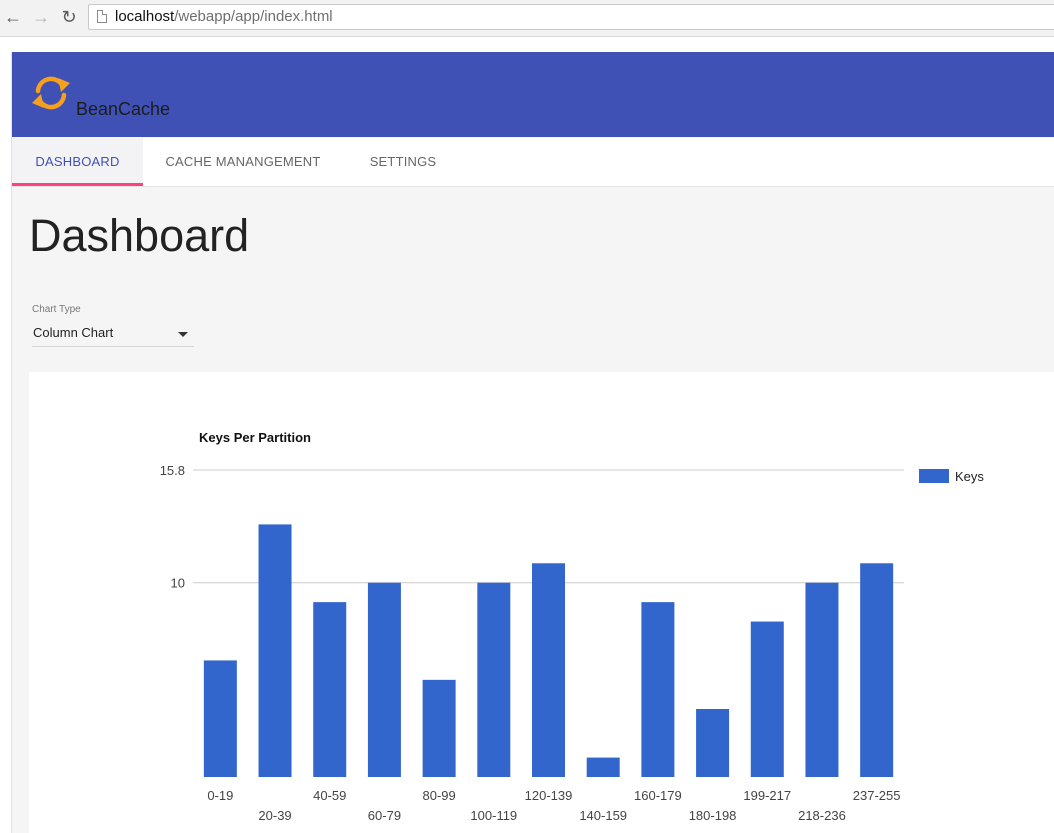 The width and height of the screenshot is (1054, 833). What do you see at coordinates (123, 109) in the screenshot?
I see `app-title: BeanCache` at bounding box center [123, 109].